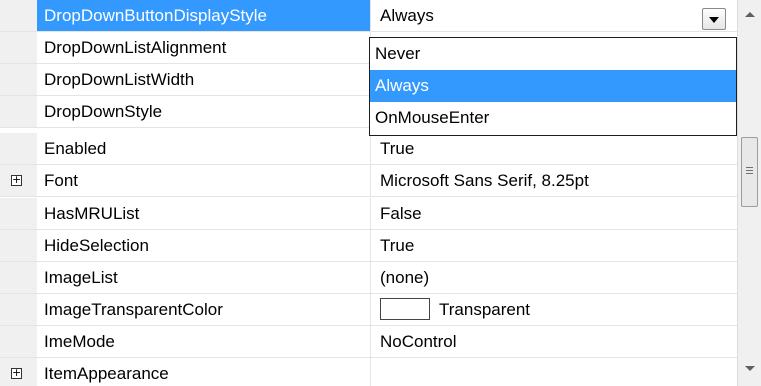  What do you see at coordinates (204, 341) in the screenshot?
I see `property-name: ImeMode` at bounding box center [204, 341].